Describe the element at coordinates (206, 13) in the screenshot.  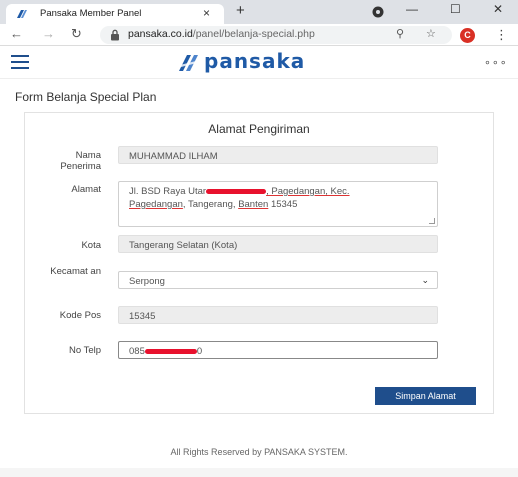
I see `tab-close-icon: ×` at that location.